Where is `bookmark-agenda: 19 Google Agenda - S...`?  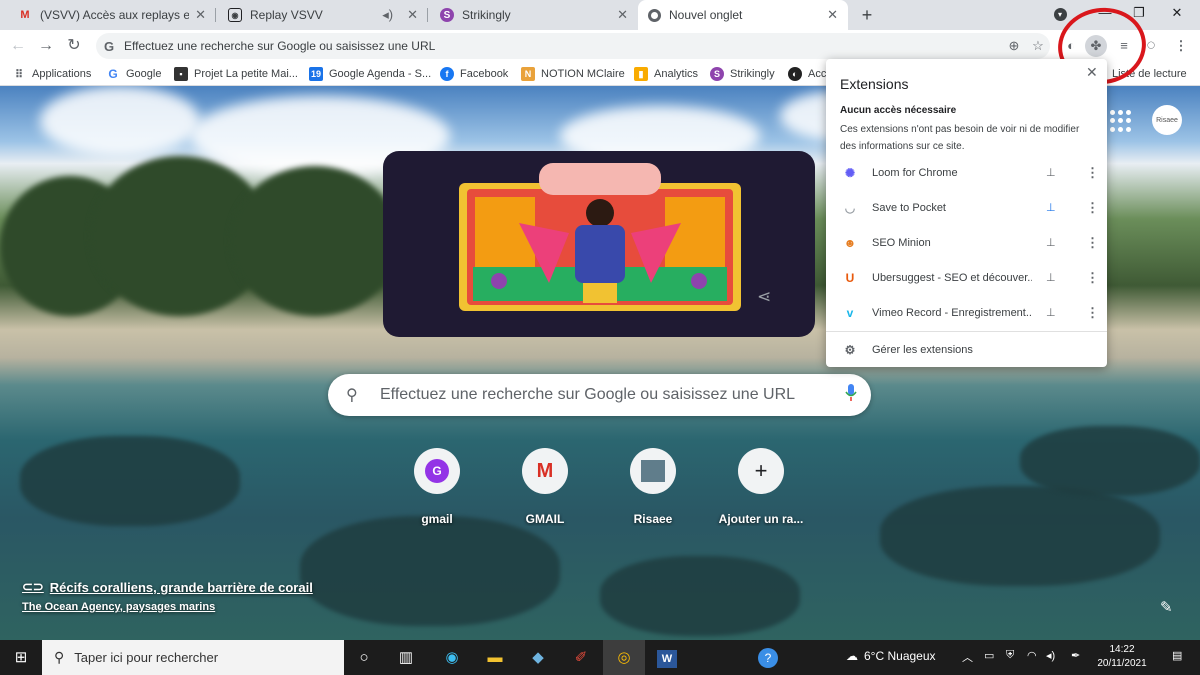
bookmark-agenda: 19 Google Agenda - S... is located at coordinates (370, 74).